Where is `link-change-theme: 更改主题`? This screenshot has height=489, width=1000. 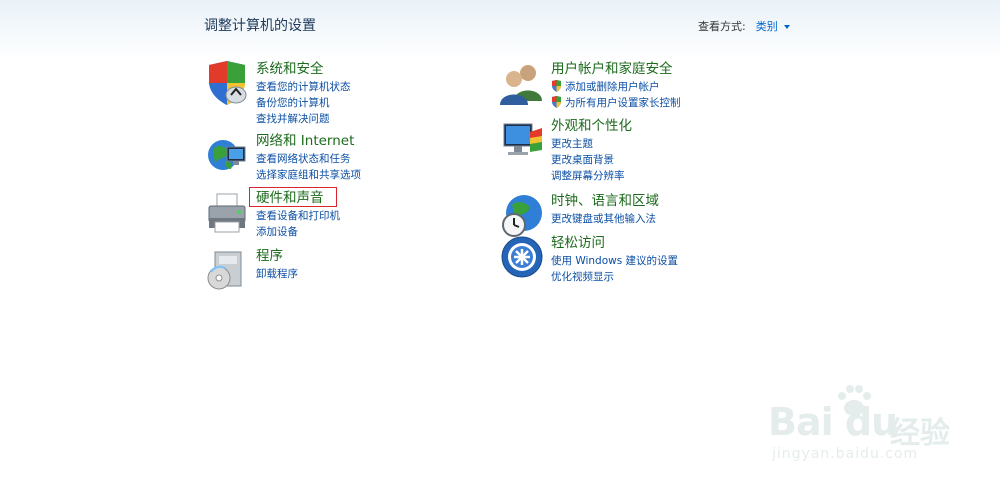
link-change-theme: 更改主题 is located at coordinates (588, 144).